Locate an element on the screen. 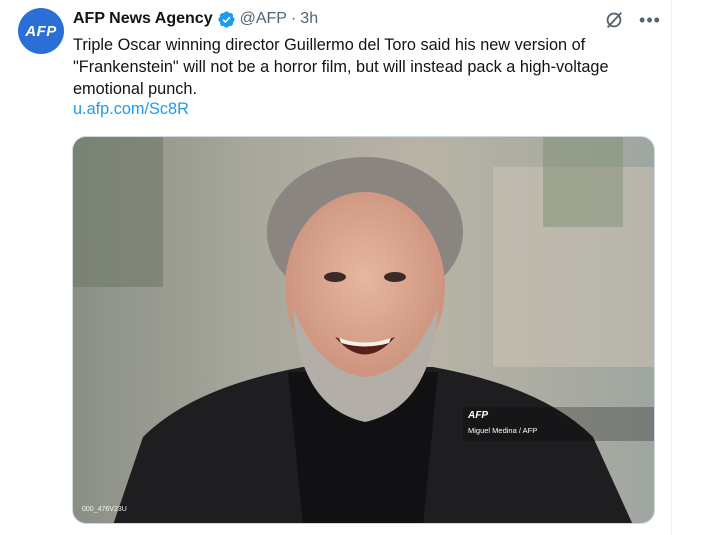  photo-code: 000_476V23U is located at coordinates (104, 509).